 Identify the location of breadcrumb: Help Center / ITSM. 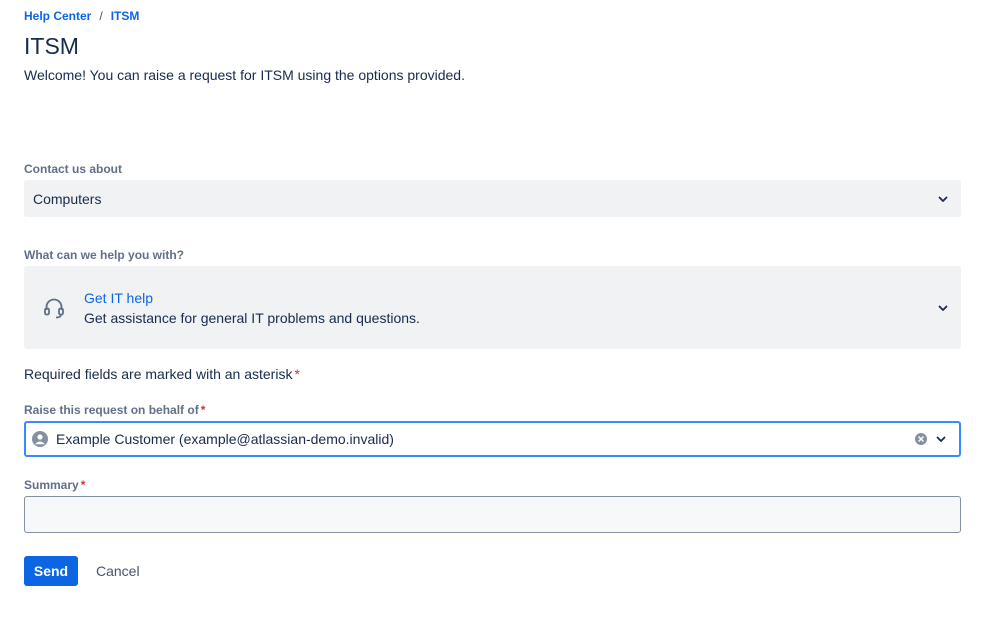
(81, 16).